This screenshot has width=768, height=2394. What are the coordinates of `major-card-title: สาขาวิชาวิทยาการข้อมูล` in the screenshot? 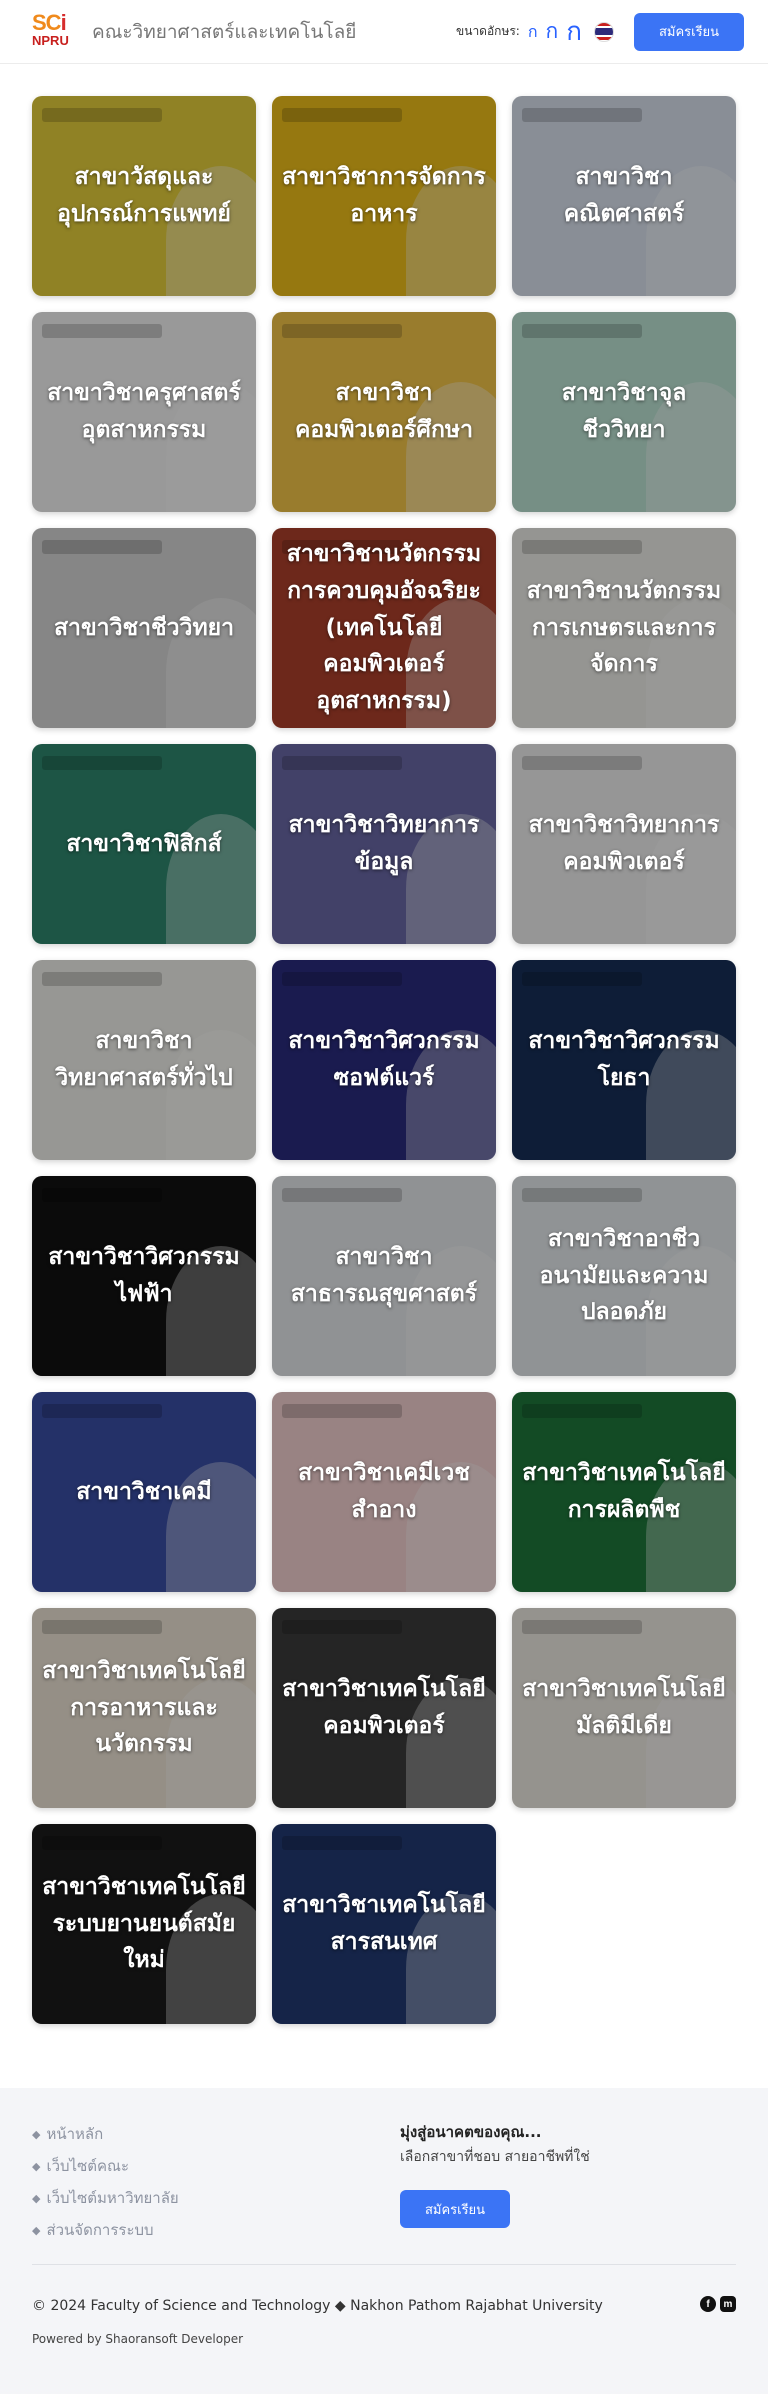 It's located at (384, 843).